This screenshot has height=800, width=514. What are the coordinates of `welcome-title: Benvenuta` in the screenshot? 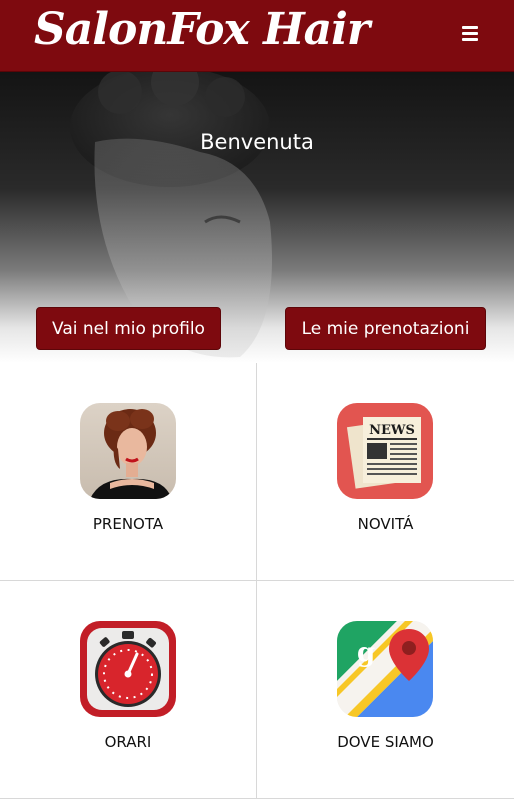 It's located at (257, 142).